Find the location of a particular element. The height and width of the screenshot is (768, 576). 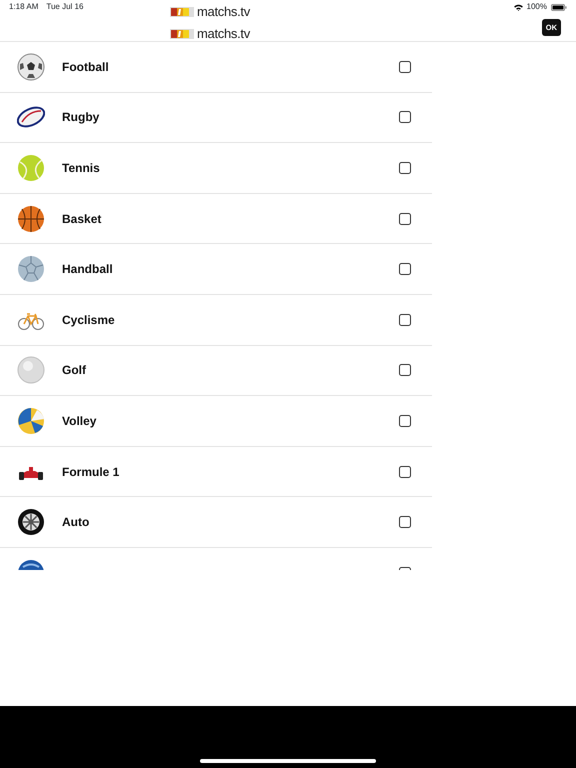

wheel-icon is located at coordinates (31, 522).